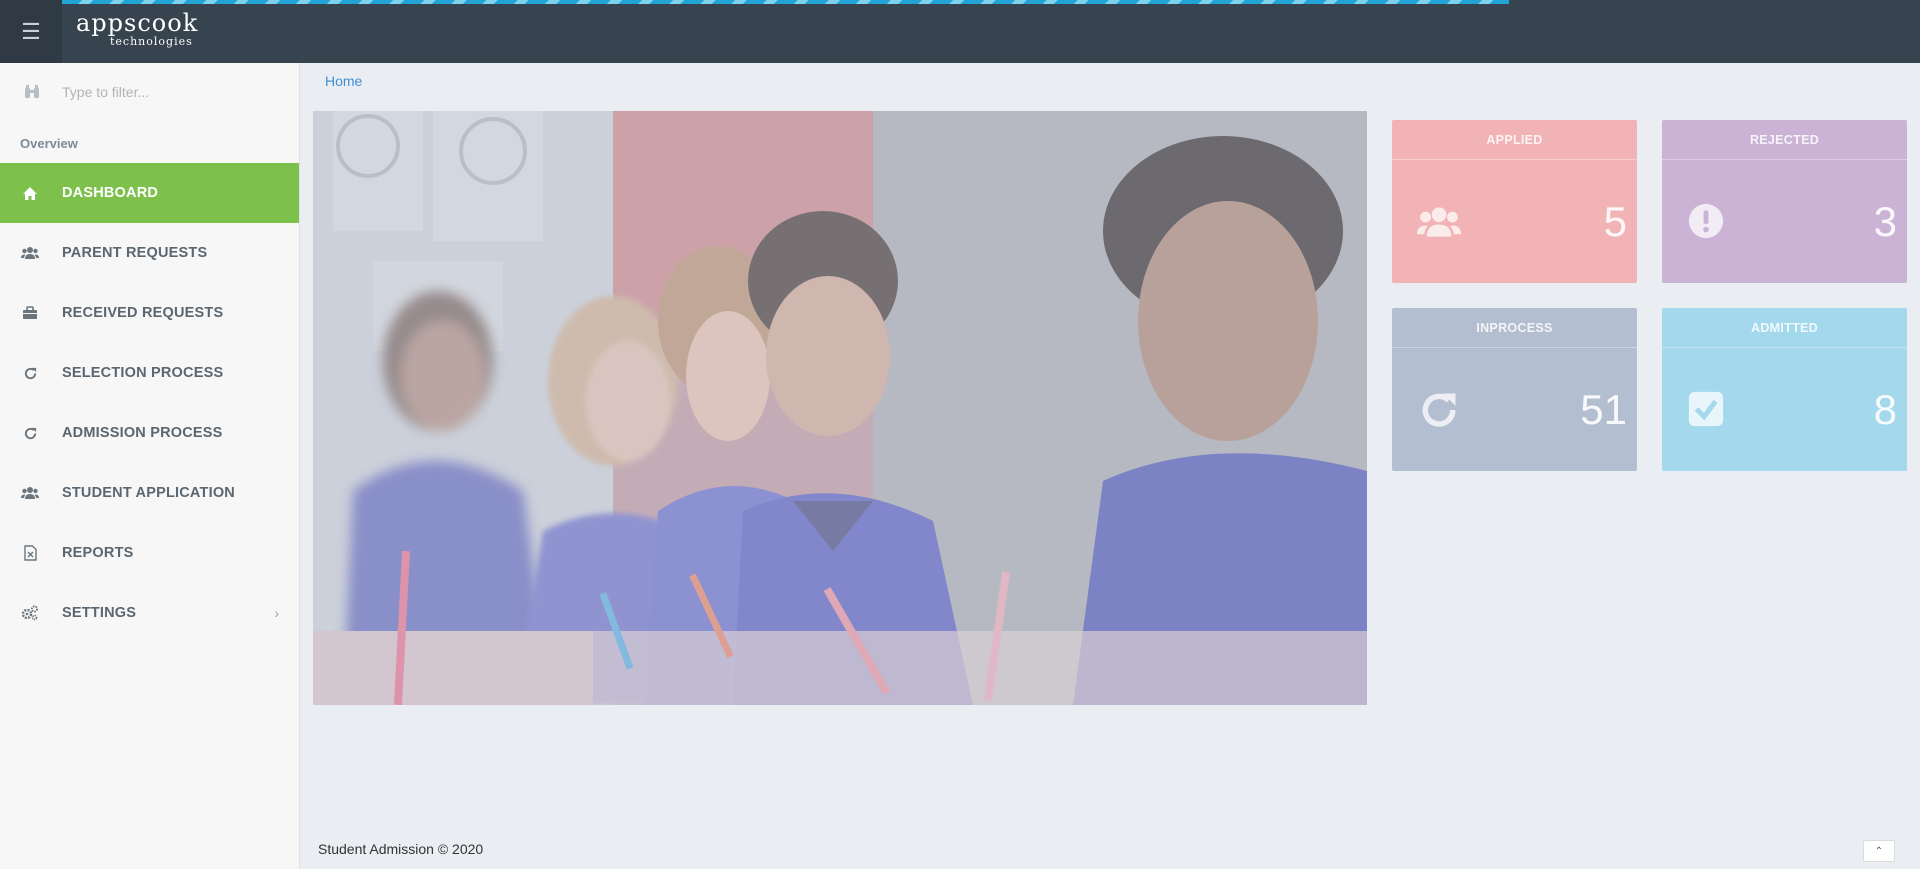 This screenshot has width=1920, height=869. Describe the element at coordinates (960, 31) in the screenshot. I see `top-bar: ☰ appscook technologies` at that location.